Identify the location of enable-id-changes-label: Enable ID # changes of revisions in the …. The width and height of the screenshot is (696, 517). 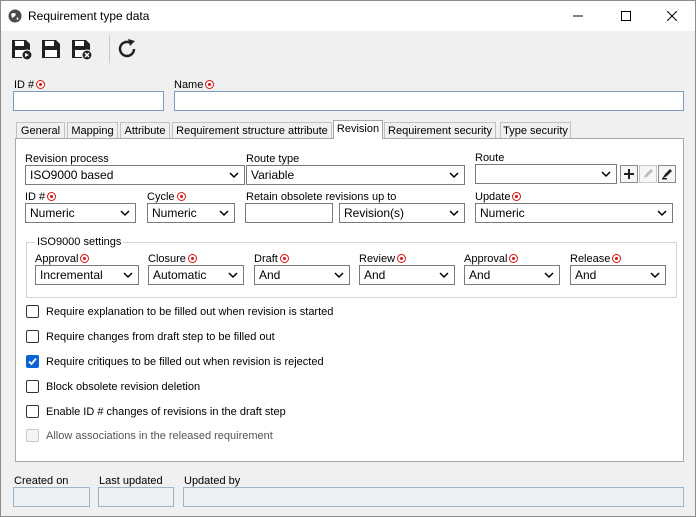
(166, 412).